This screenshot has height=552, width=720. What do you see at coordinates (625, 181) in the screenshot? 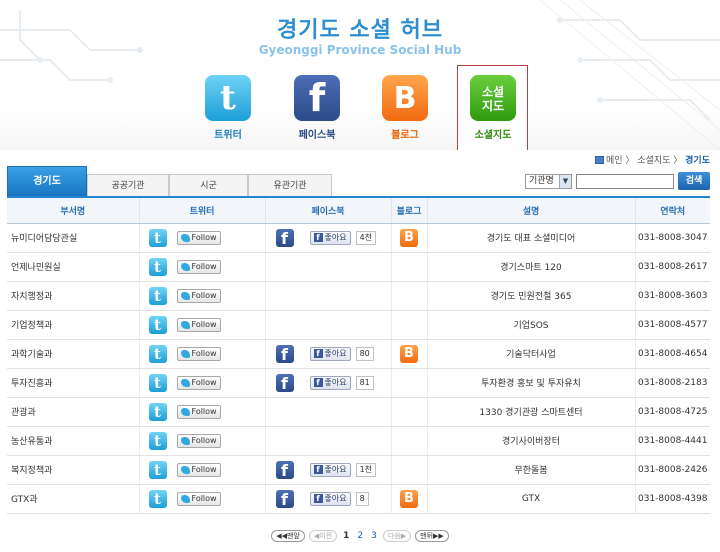
I see `search-input` at bounding box center [625, 181].